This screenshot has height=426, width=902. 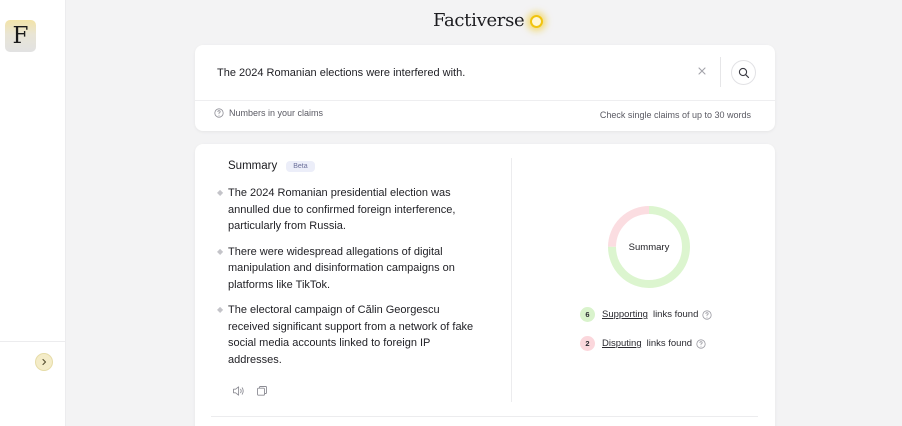 I want to click on speaker-icon, so click(x=238, y=391).